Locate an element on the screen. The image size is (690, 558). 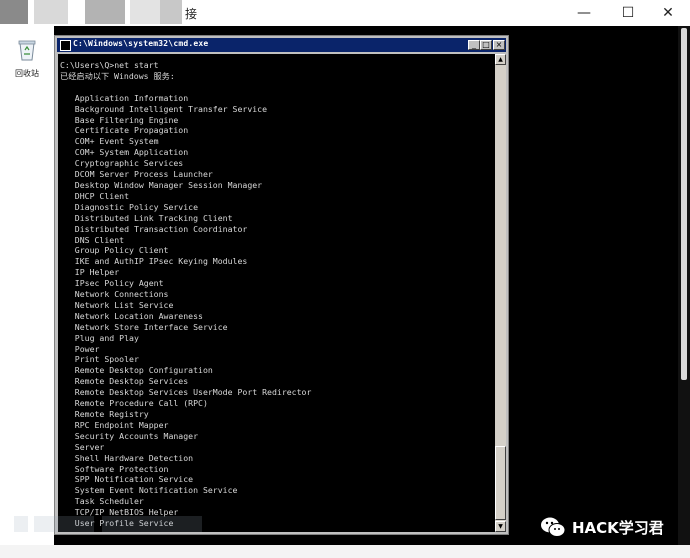
close-icon: ✕ is located at coordinates (668, 13).